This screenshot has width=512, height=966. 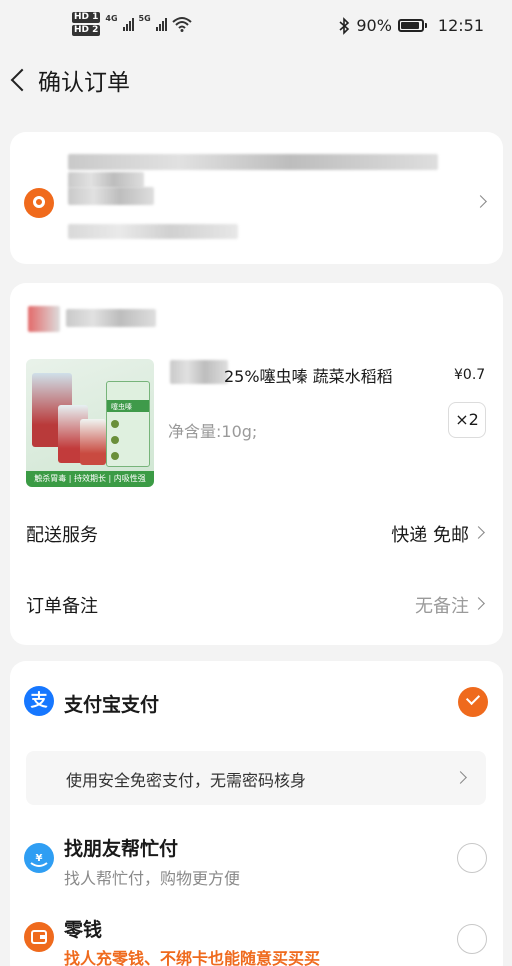 What do you see at coordinates (256, 28) in the screenshot?
I see `status-bar: HD 1 HD 2 4G 5G 90% 12:51` at bounding box center [256, 28].